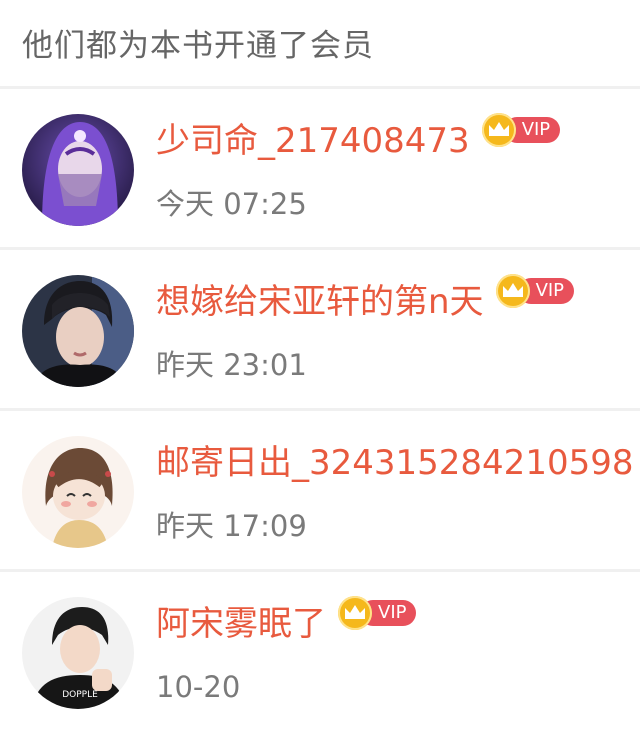 The image size is (640, 730). Describe the element at coordinates (313, 141) in the screenshot. I see `member-name: 少司命_217408473` at that location.